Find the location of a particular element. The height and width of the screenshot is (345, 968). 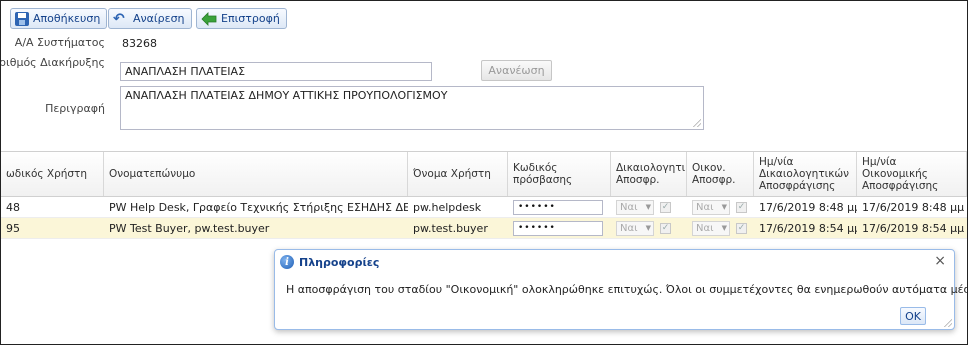

column-header-financial-unseal-date: Ημ/νία Οικονομικής Αποσφράγισης is located at coordinates (912, 174).